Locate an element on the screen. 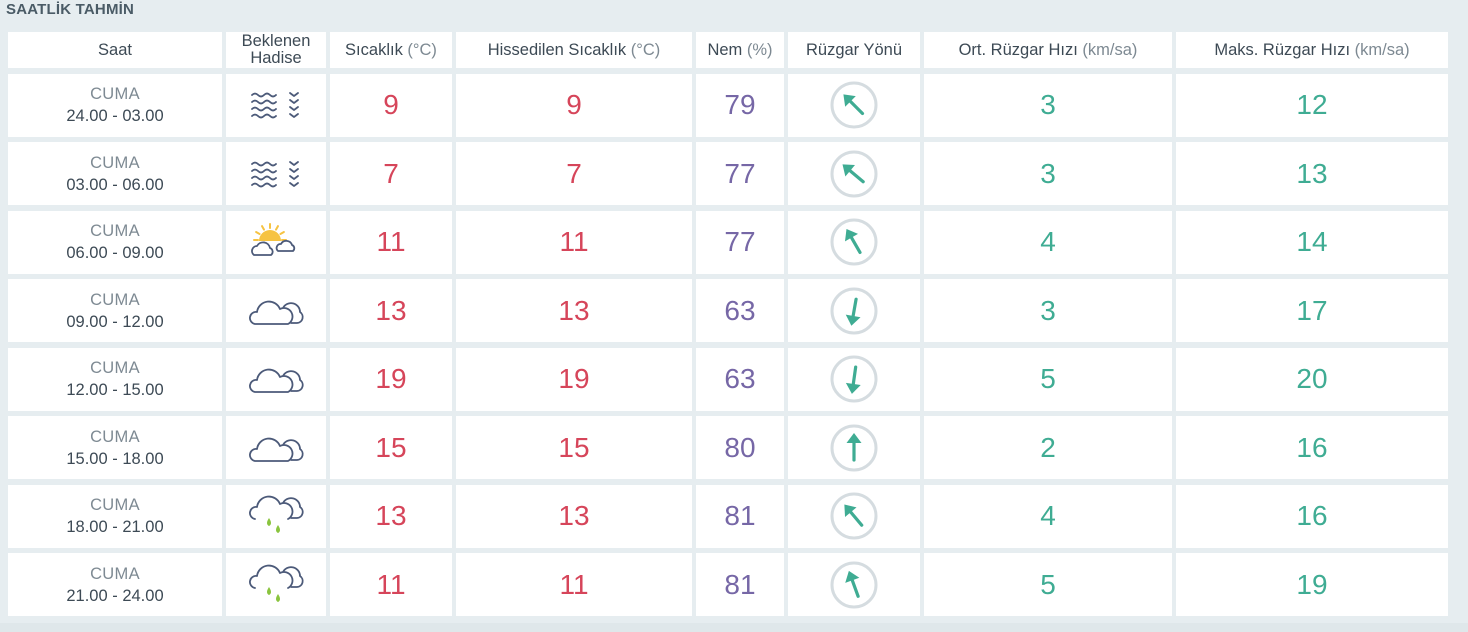 This screenshot has height=632, width=1468. header-feels-label: Hissedilen Sıcaklık is located at coordinates (557, 49).